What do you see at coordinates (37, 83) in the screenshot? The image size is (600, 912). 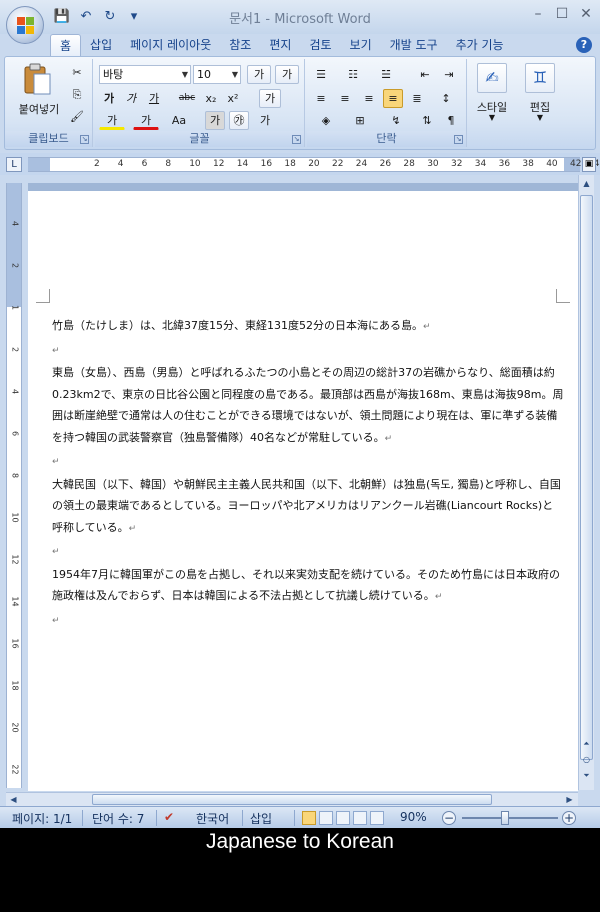 I see `paste-button` at bounding box center [37, 83].